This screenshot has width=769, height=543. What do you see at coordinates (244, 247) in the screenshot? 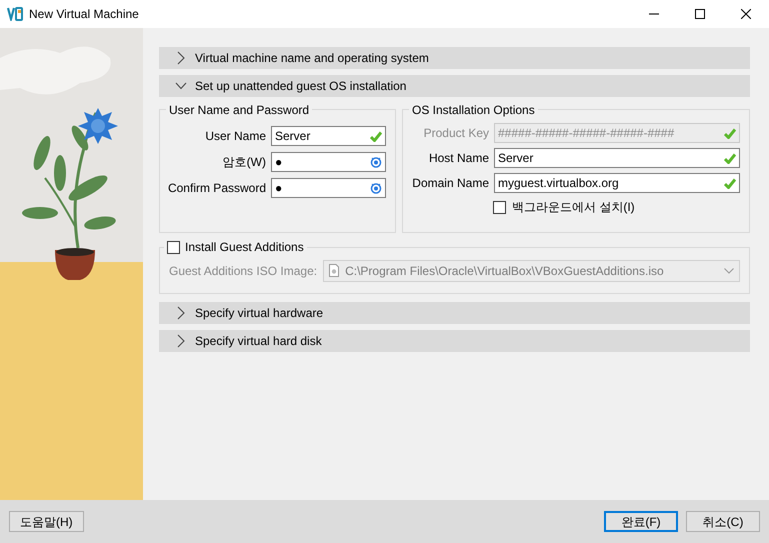
I see `checkbox-label: Install Guest Additions` at bounding box center [244, 247].